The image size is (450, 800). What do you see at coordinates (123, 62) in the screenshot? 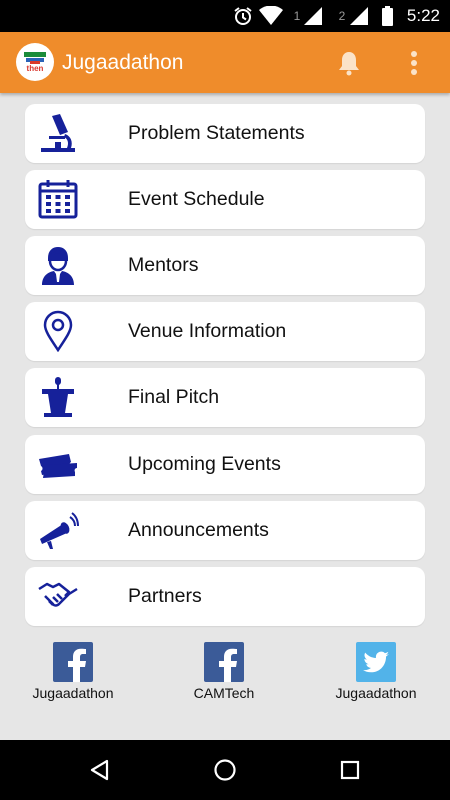
I see `app-title: Jugaadathon` at bounding box center [123, 62].